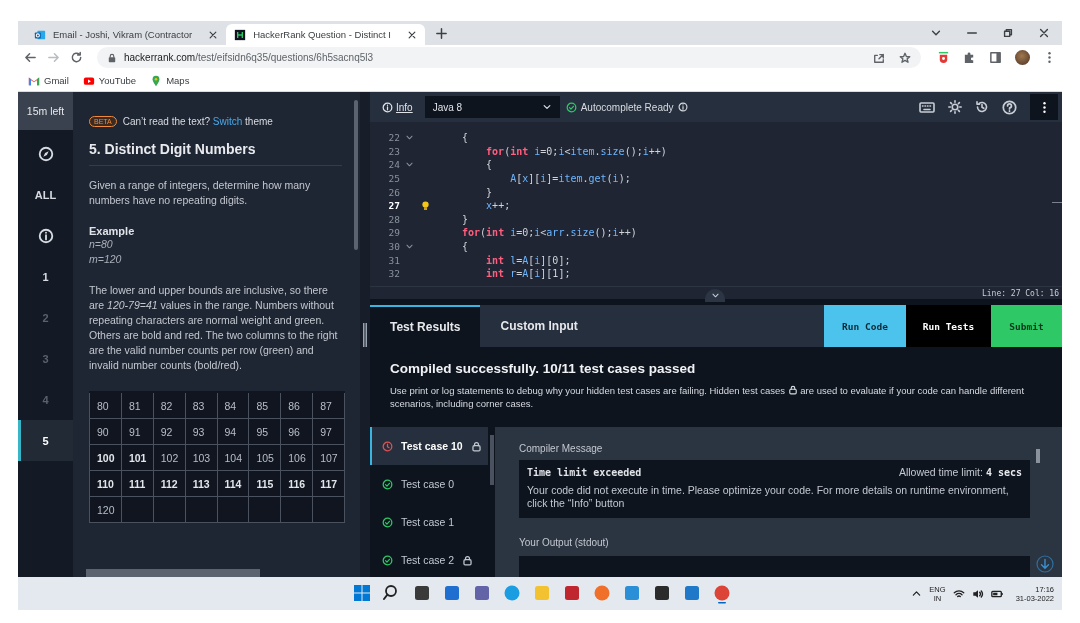 The image size is (1080, 623). What do you see at coordinates (137, 483) in the screenshot?
I see `table-cell: 111` at bounding box center [137, 483].